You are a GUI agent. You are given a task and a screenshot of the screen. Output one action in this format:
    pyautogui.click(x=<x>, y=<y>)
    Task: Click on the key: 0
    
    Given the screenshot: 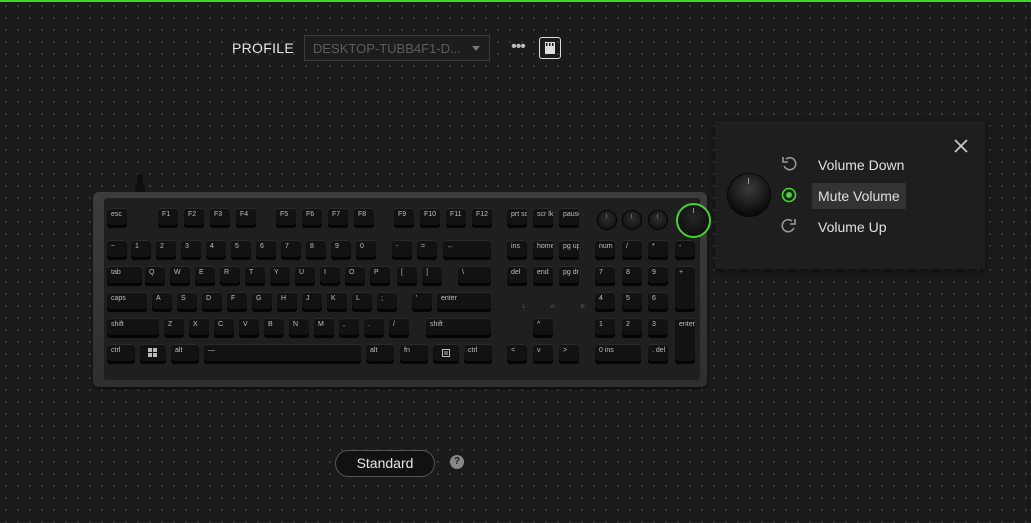 What is the action you would take?
    pyautogui.click(x=366, y=250)
    